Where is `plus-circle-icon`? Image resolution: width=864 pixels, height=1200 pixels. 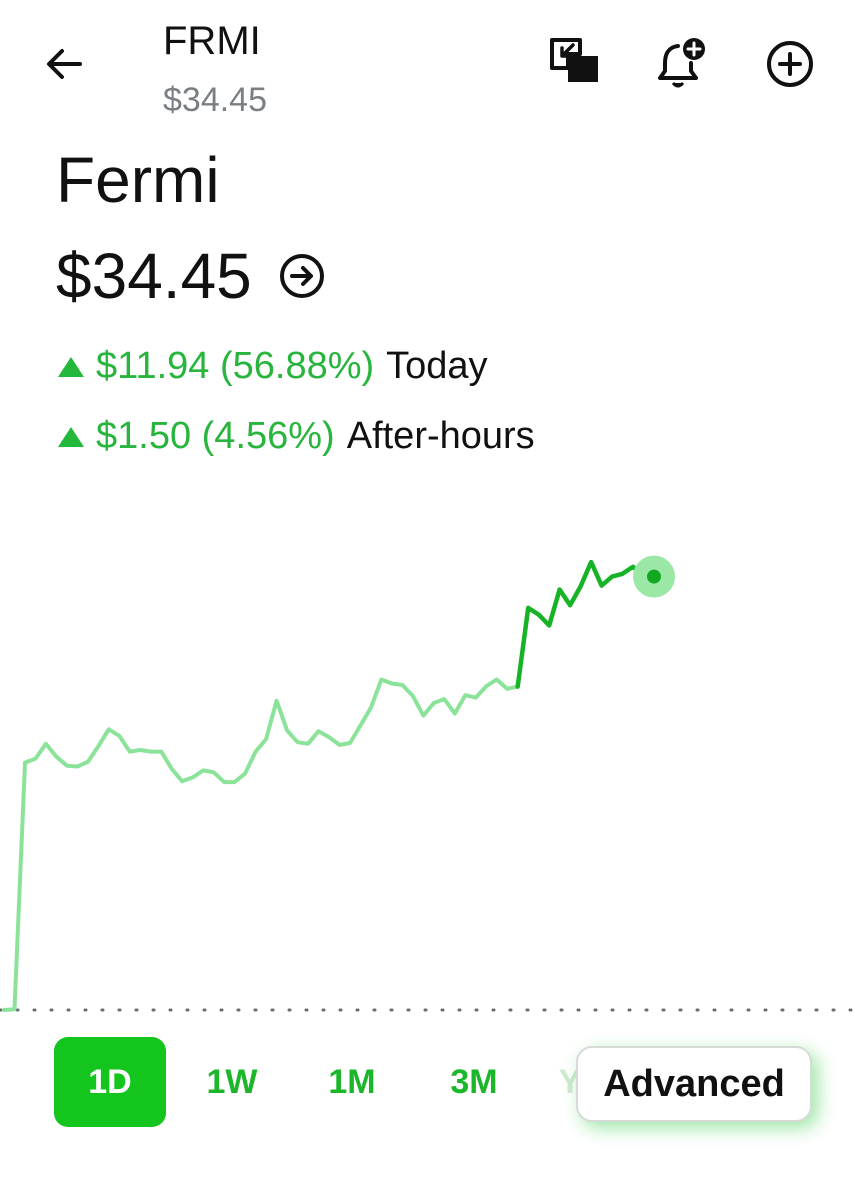 plus-circle-icon is located at coordinates (790, 64).